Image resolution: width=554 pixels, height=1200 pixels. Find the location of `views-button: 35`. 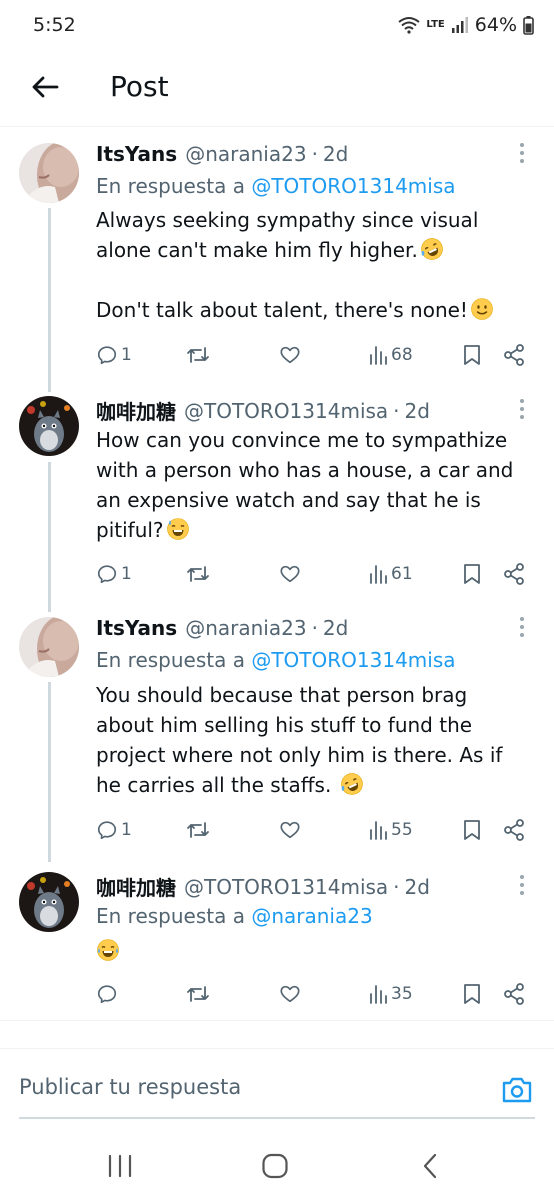

views-button: 35 is located at coordinates (390, 994).